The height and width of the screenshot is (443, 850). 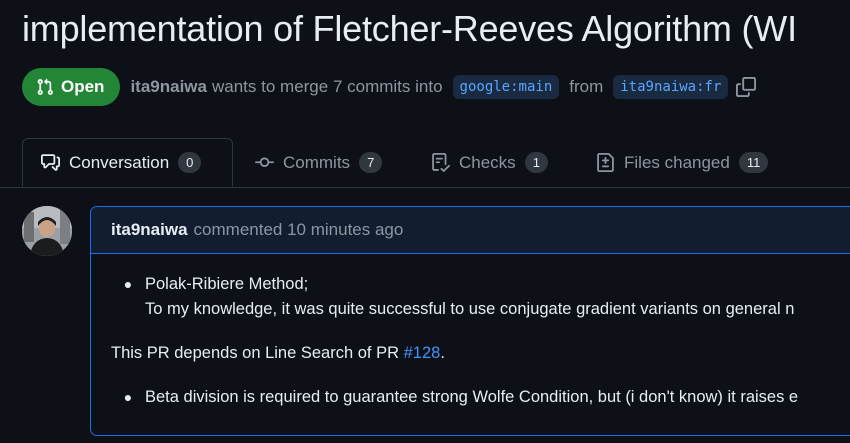 What do you see at coordinates (422, 353) in the screenshot?
I see `pr-reference-link: #128` at bounding box center [422, 353].